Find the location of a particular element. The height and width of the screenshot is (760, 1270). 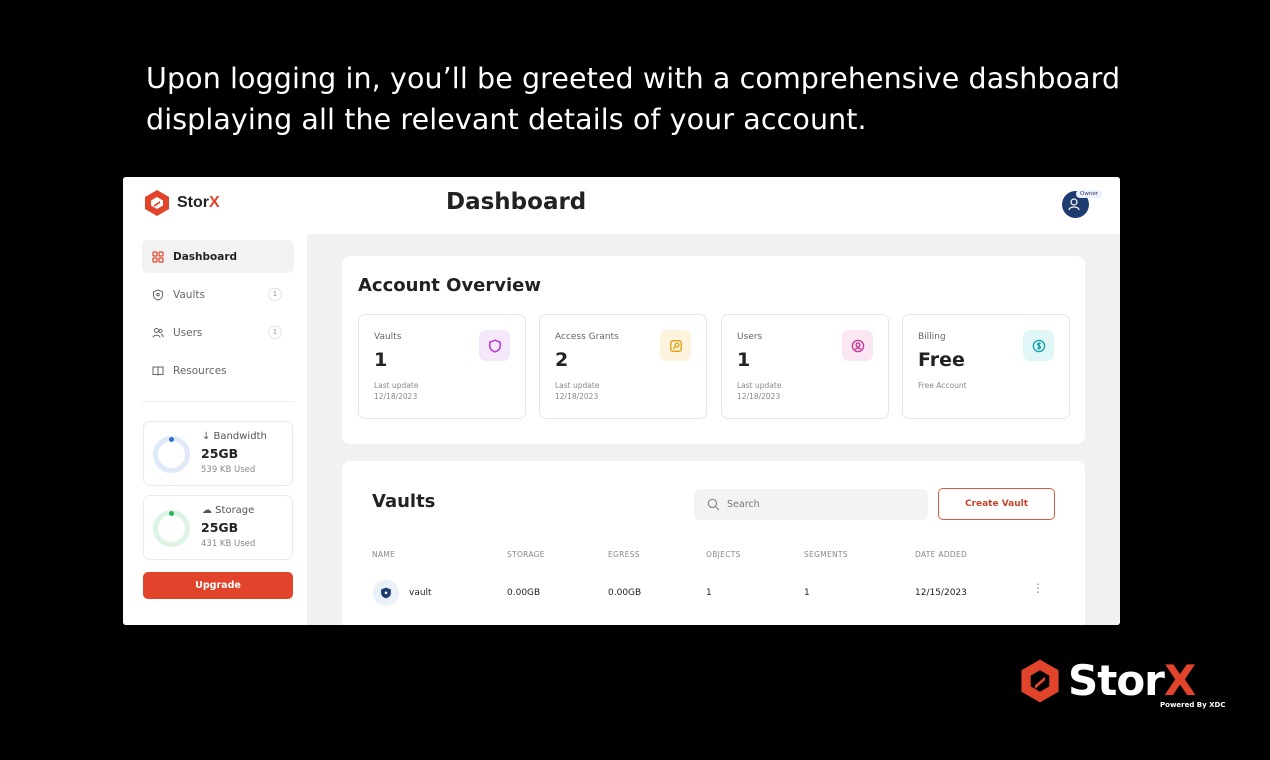

bandwidth-ring is located at coordinates (171, 454).